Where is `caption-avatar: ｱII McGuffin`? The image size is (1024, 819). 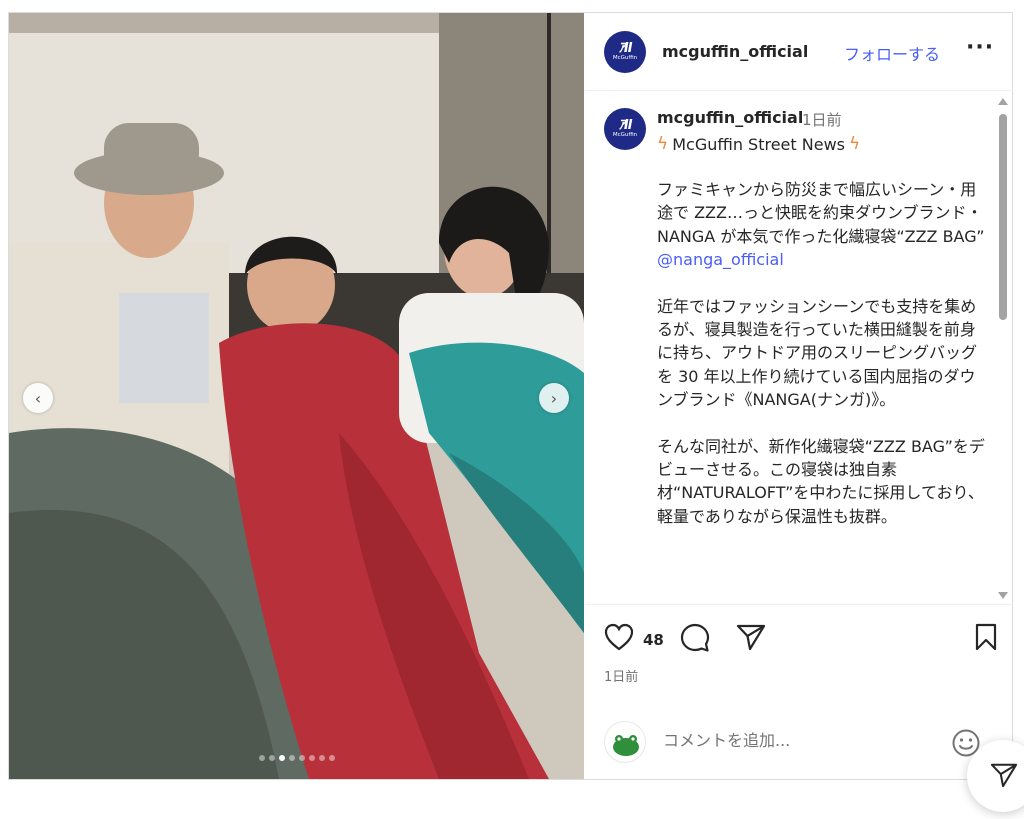
caption-avatar: ｱII McGuffin is located at coordinates (625, 129).